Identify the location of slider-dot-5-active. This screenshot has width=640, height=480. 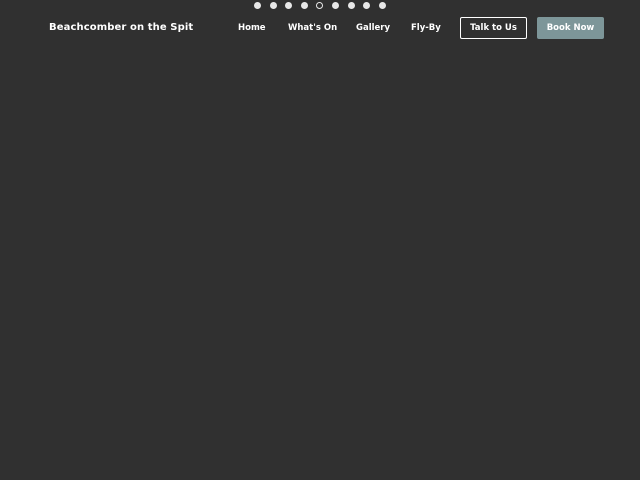
(320, 5).